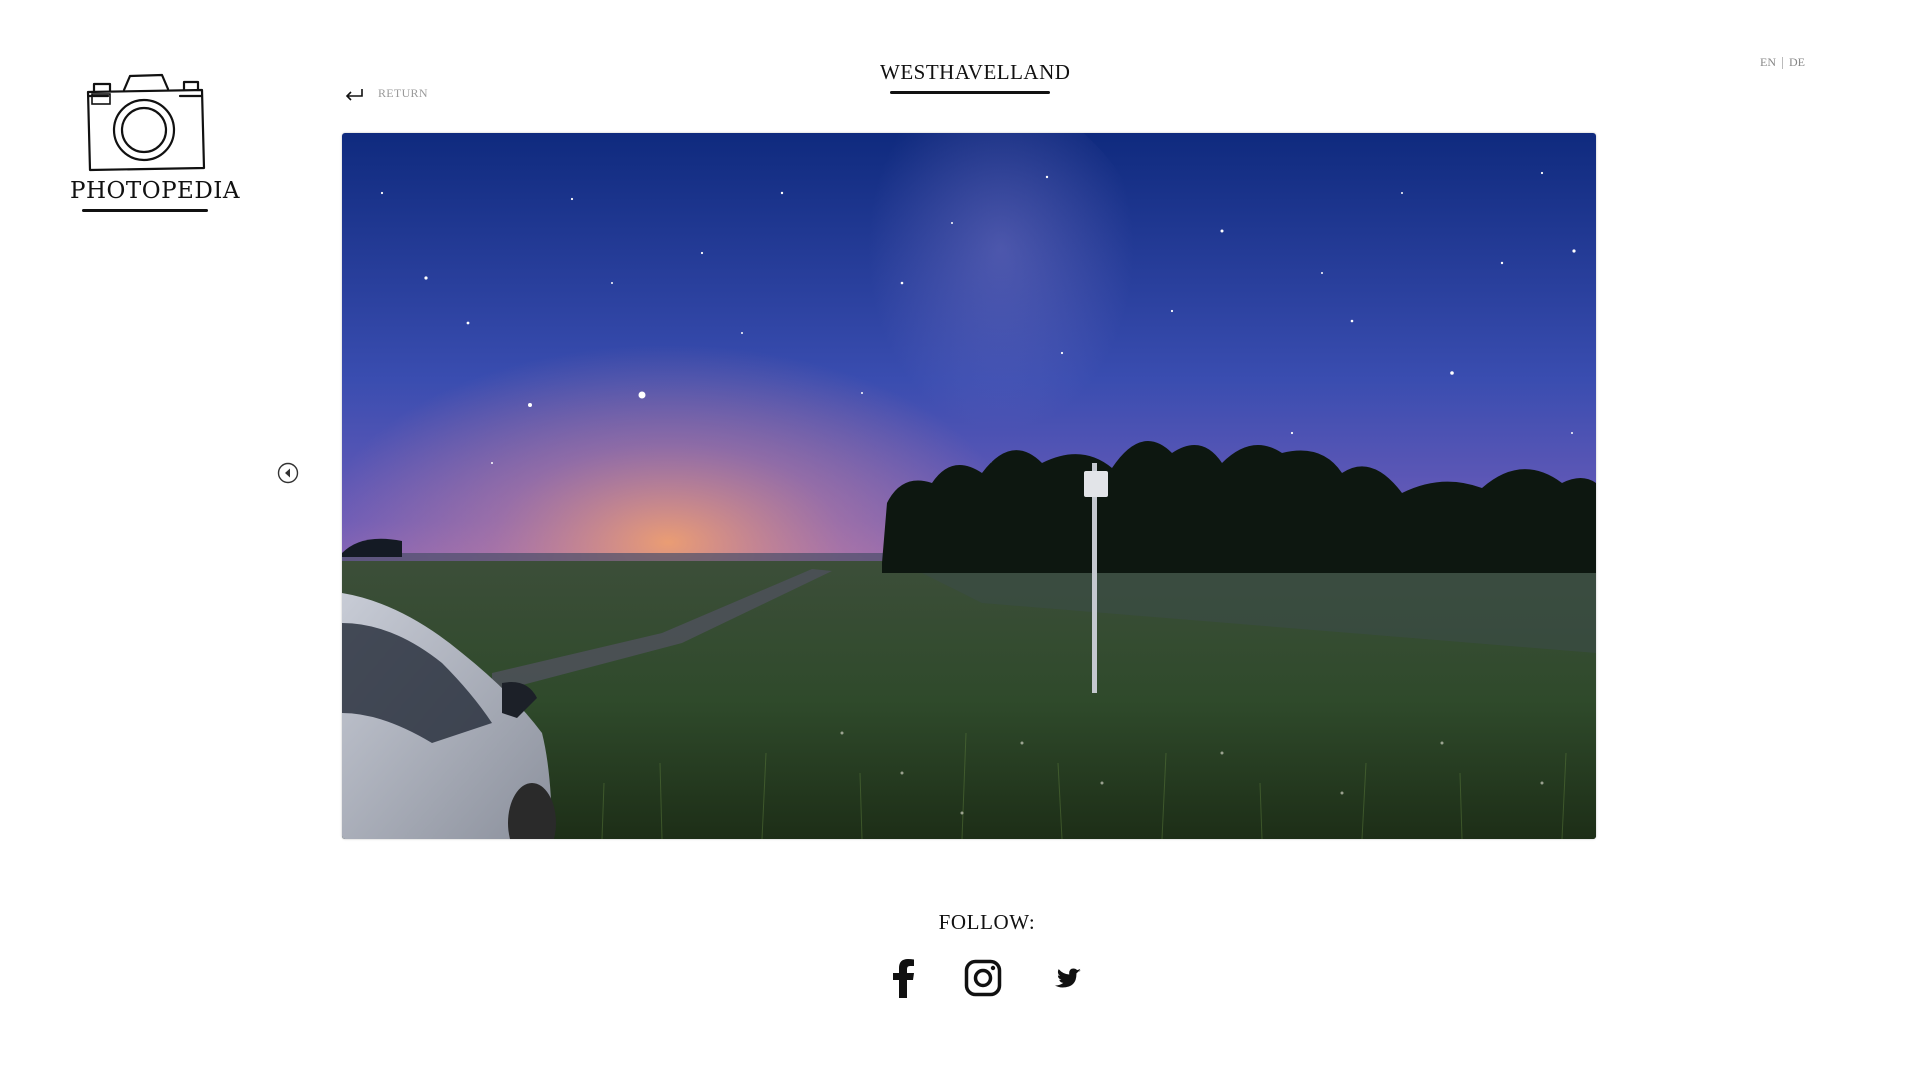  Describe the element at coordinates (1768, 62) in the screenshot. I see `lang-en: EN` at that location.